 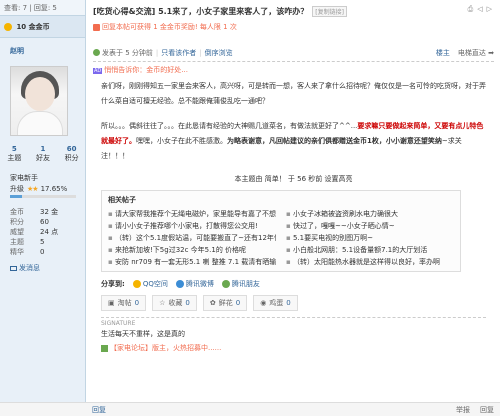 What do you see at coordinates (17, 189) in the screenshot?
I see `level-label: 升级` at bounding box center [17, 189].